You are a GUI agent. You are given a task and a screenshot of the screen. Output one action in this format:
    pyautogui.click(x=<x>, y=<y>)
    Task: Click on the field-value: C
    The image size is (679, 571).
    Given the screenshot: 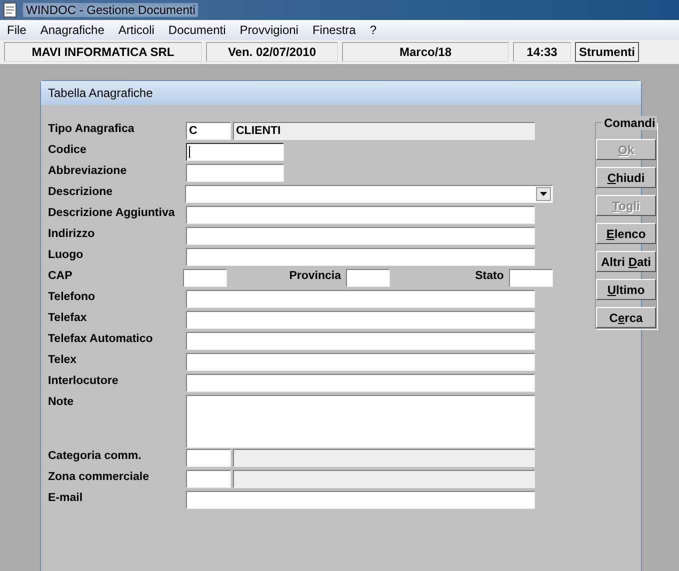 What is the action you would take?
    pyautogui.click(x=193, y=131)
    